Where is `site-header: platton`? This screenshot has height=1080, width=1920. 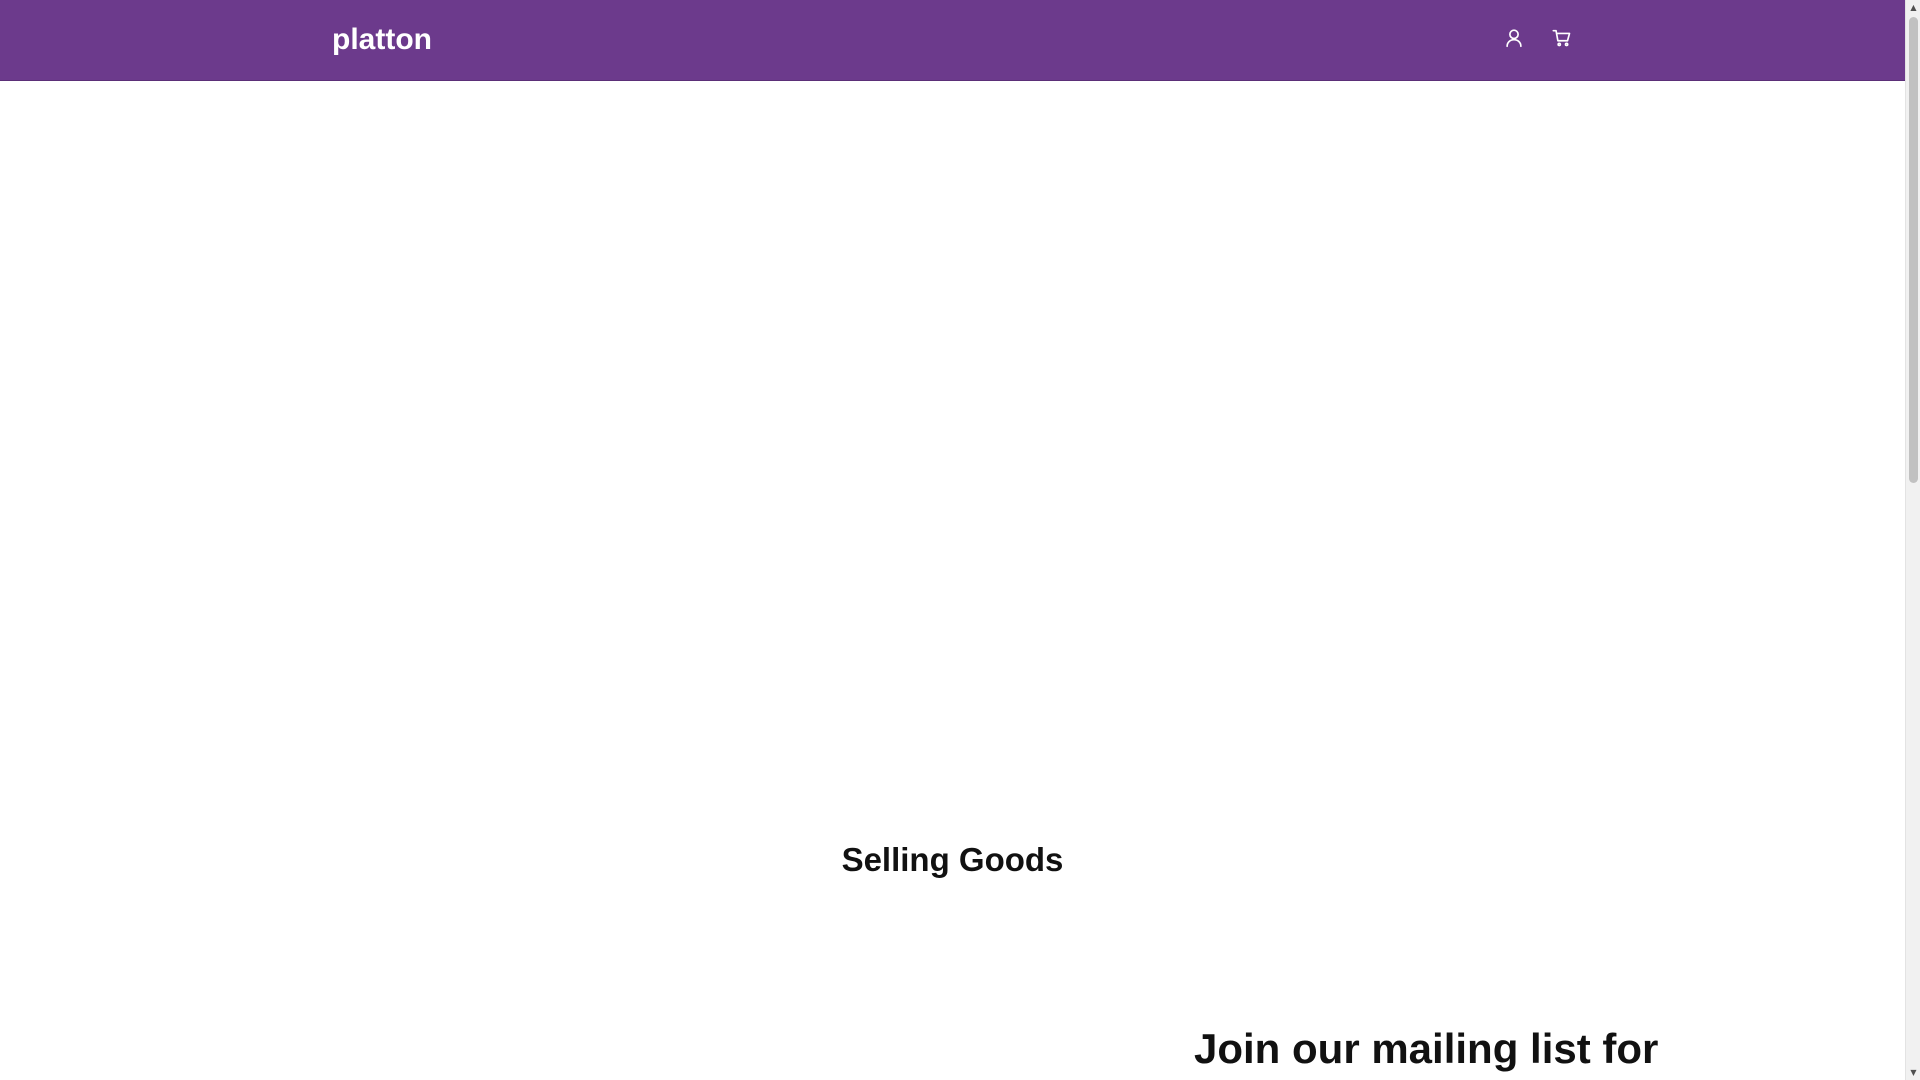
site-header: platton is located at coordinates (952, 40).